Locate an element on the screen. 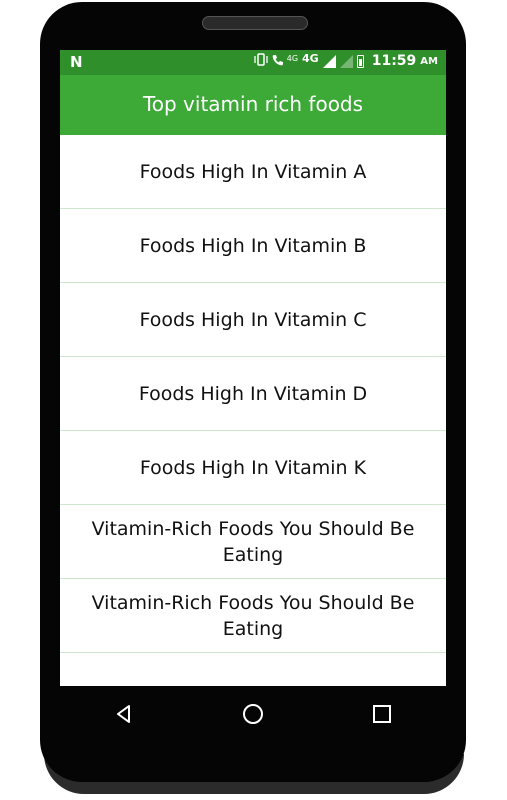  status-bar: N 4G 4G 11:59 AM is located at coordinates (253, 62).